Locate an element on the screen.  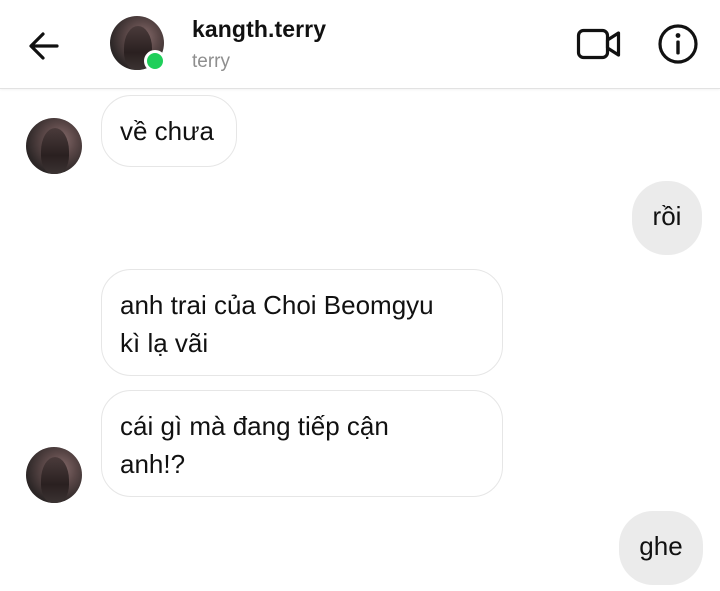
message-bubble-incoming: về chưa is located at coordinates (169, 131).